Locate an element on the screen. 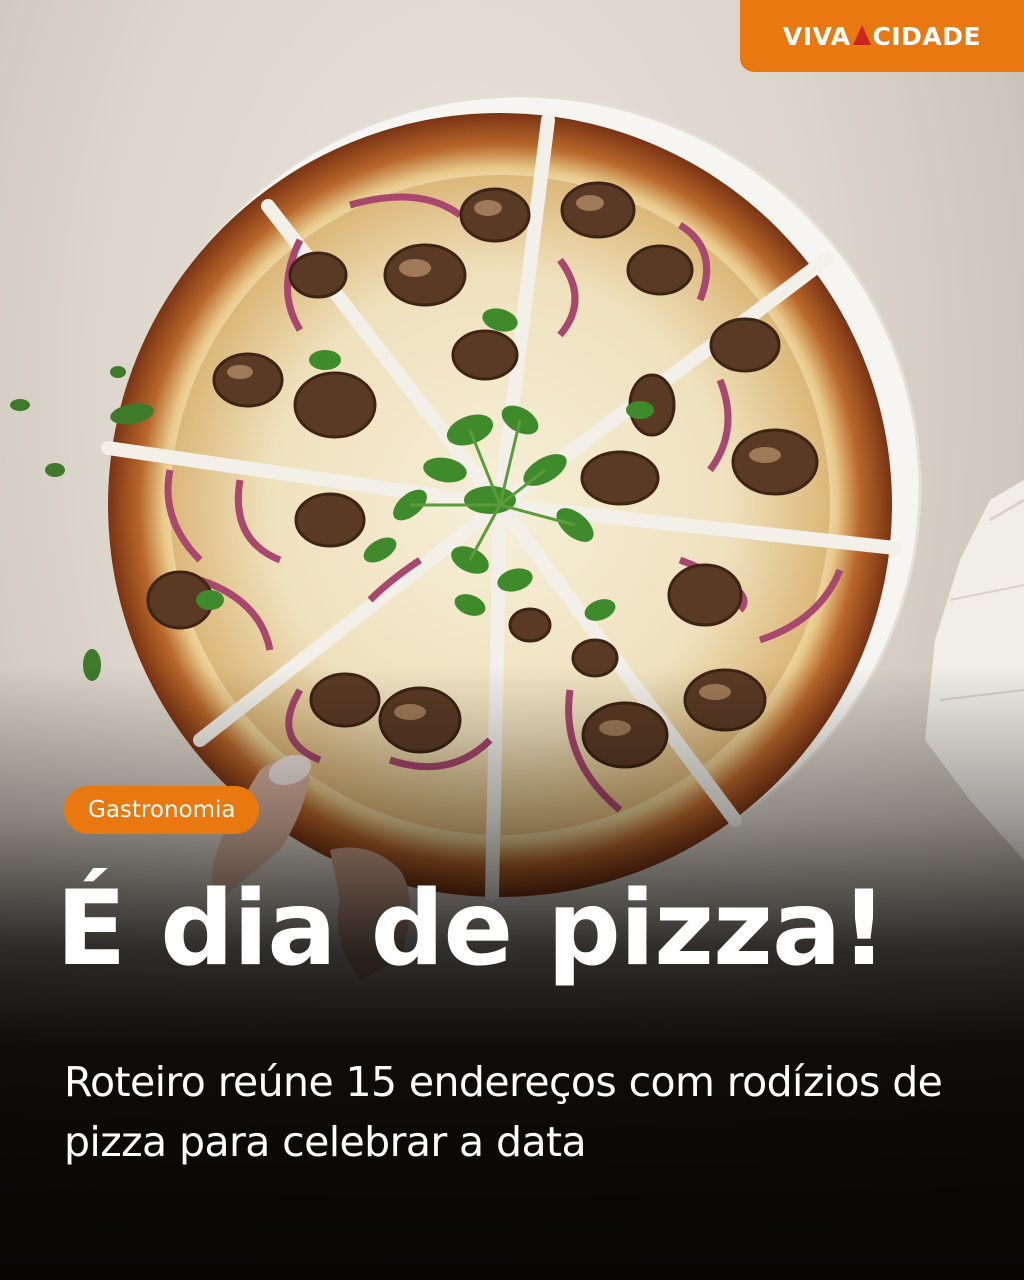 The height and width of the screenshot is (1280, 1024). category-badge: Gastronomia is located at coordinates (162, 810).